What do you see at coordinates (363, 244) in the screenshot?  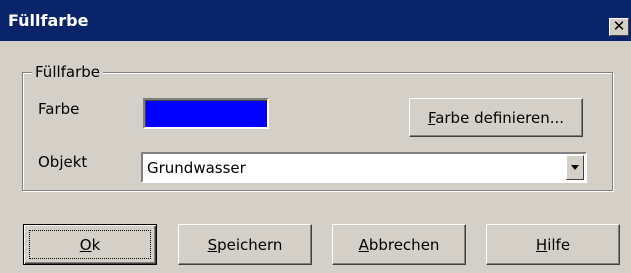 I see `cancel-accel: A` at bounding box center [363, 244].